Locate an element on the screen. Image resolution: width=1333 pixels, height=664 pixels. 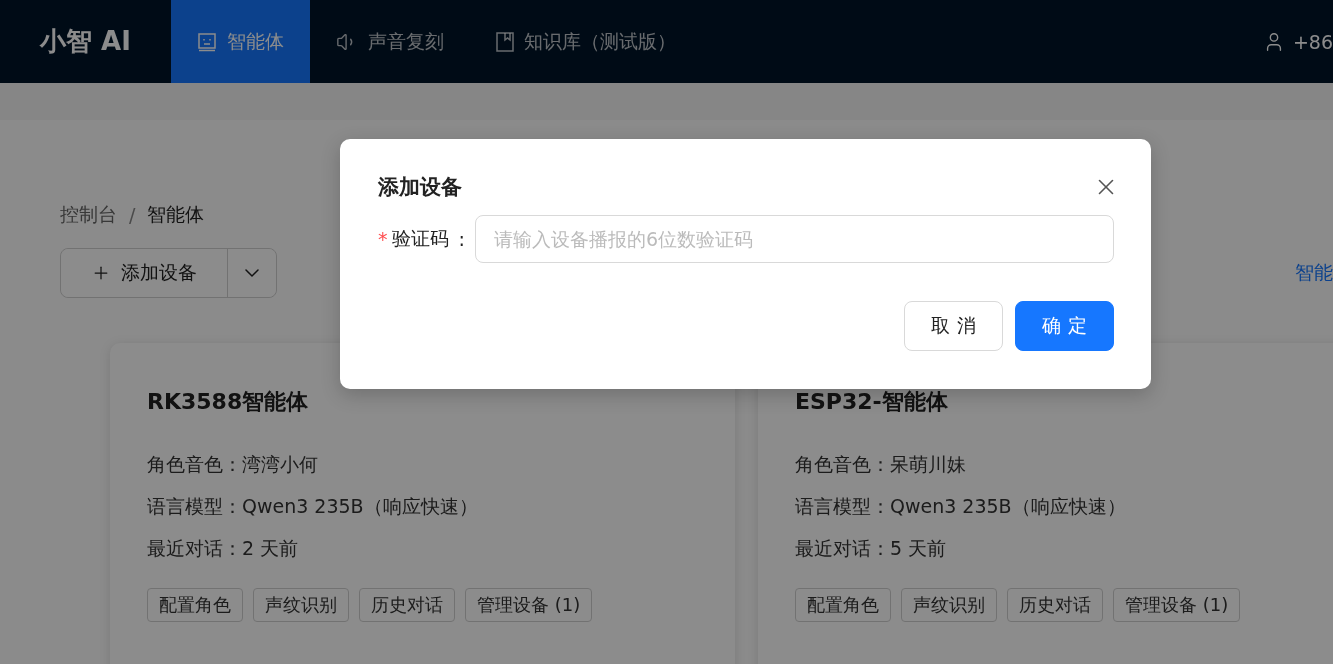
required-mark: * is located at coordinates (383, 239).